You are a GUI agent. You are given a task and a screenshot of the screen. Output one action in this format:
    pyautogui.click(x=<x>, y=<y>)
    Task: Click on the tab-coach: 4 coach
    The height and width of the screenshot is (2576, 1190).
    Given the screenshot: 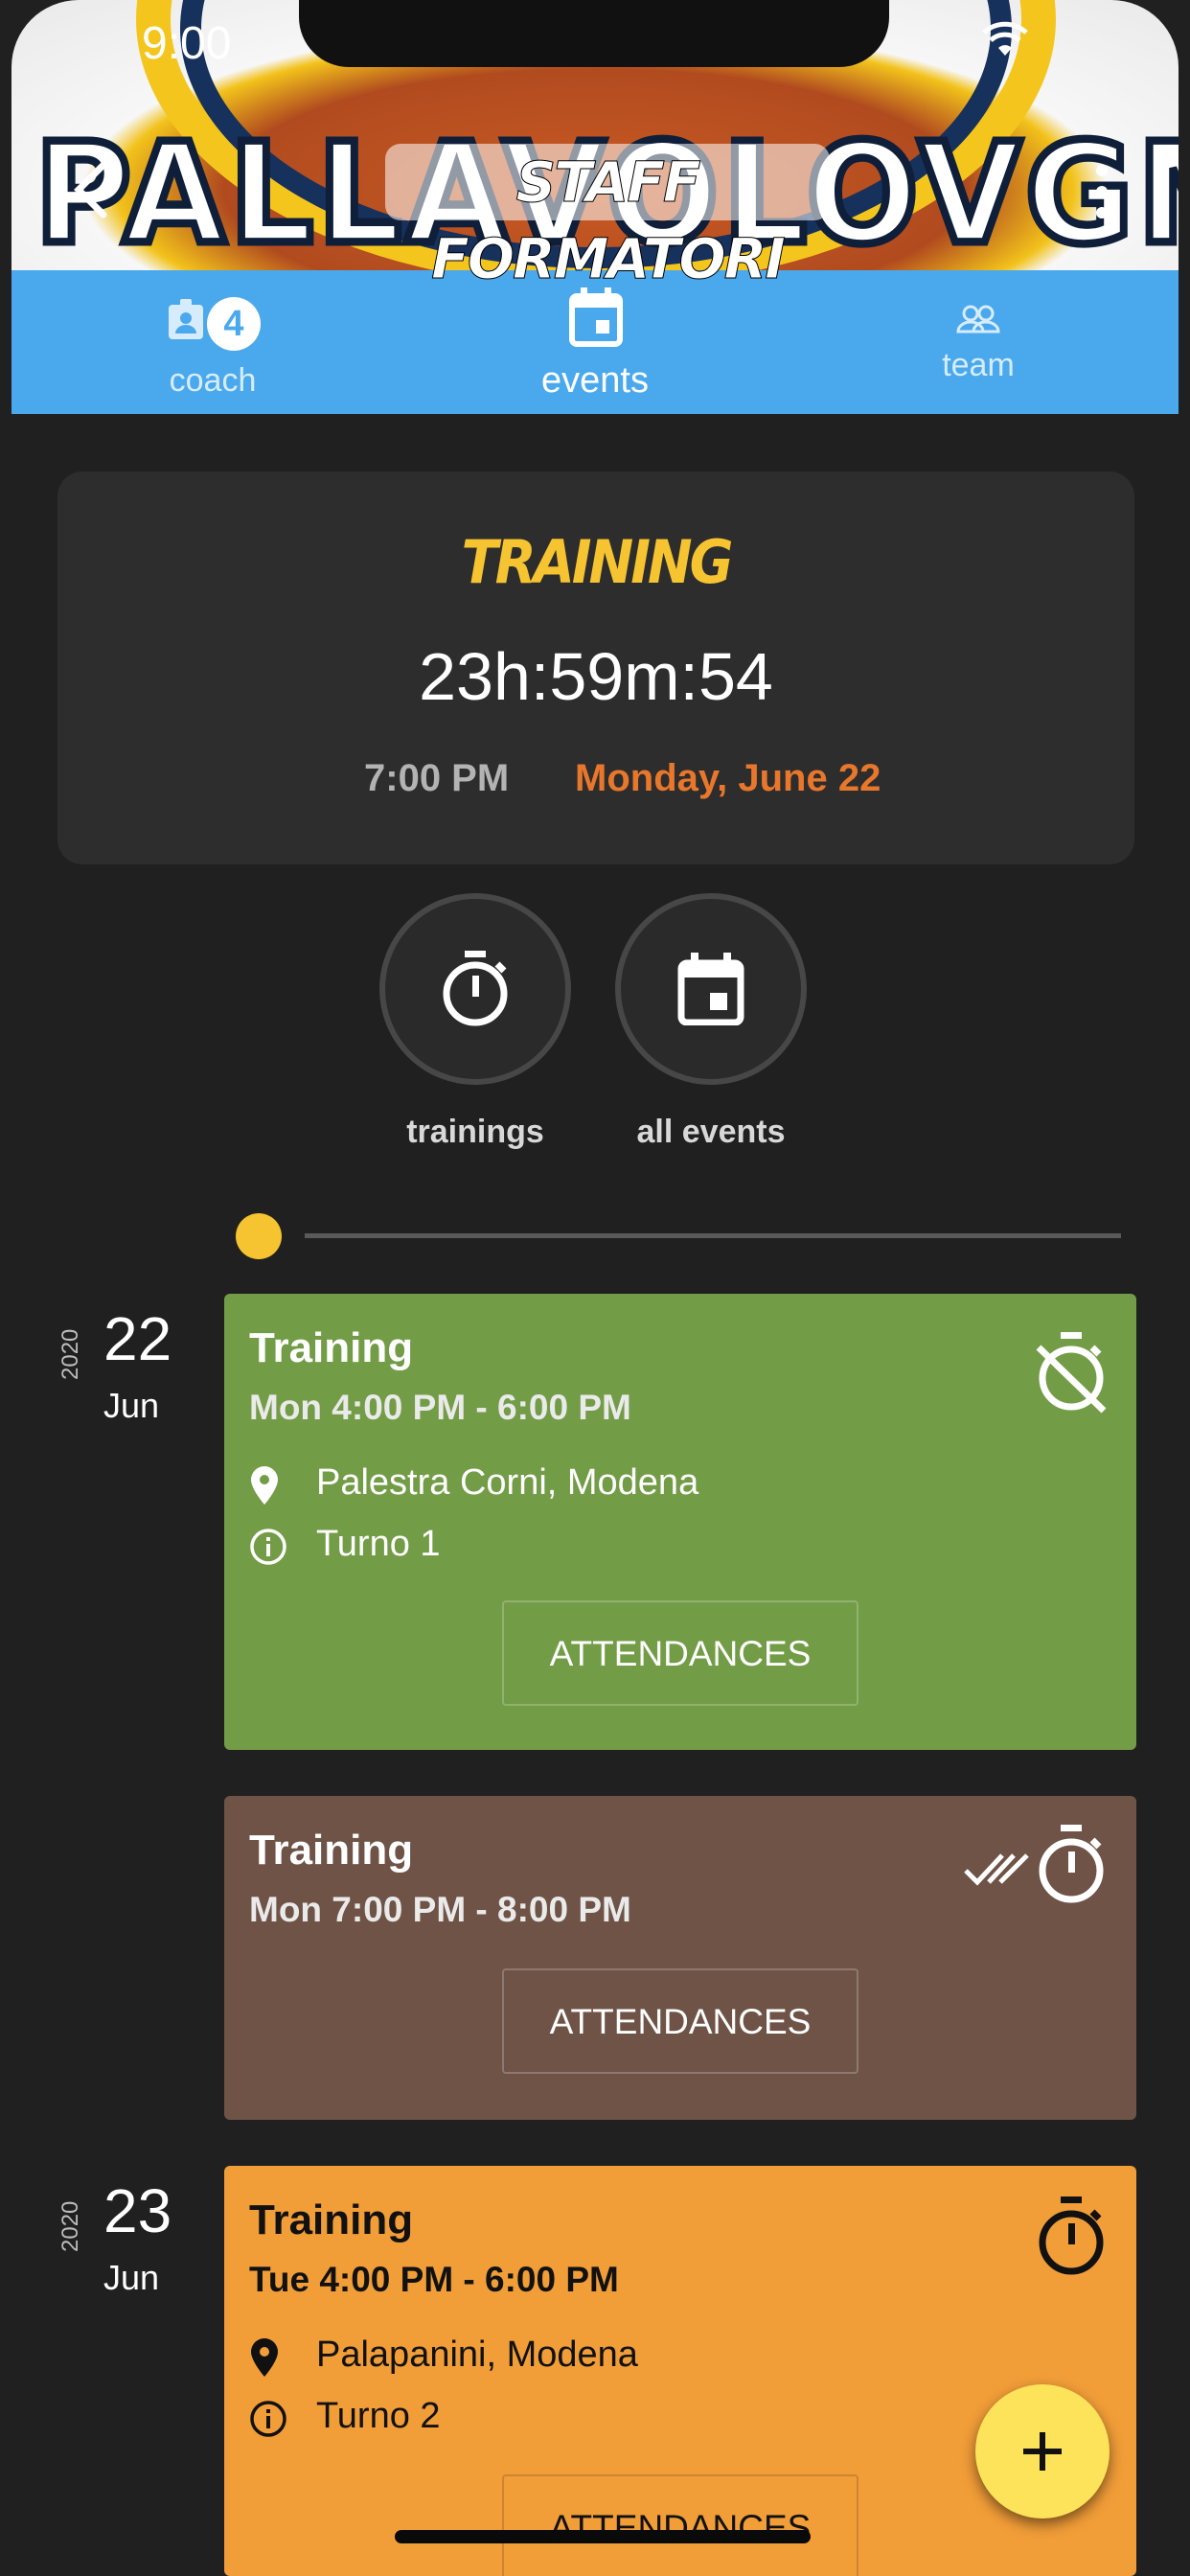 What is the action you would take?
    pyautogui.click(x=213, y=342)
    